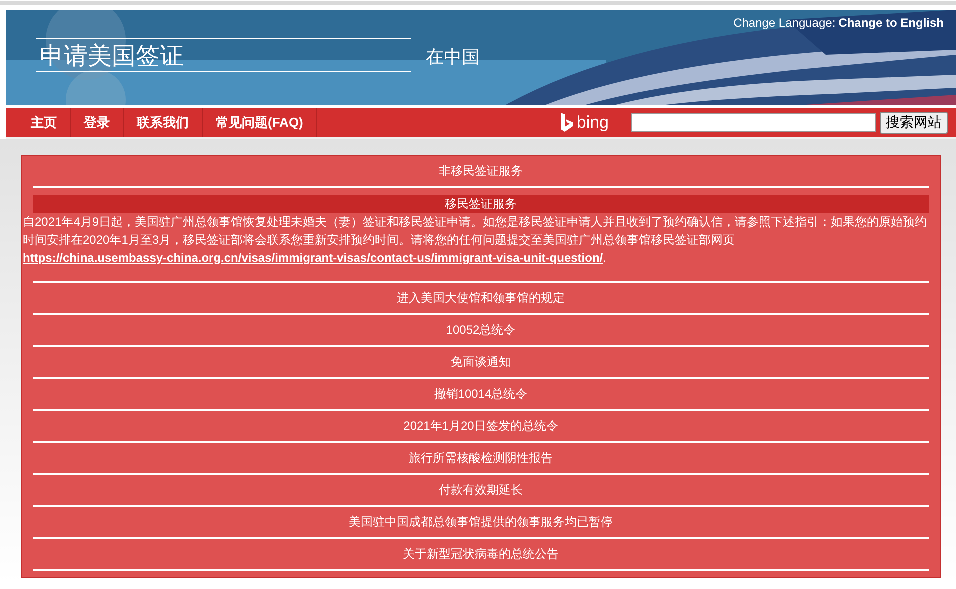  I want to click on nav-link: 主页, so click(44, 122).